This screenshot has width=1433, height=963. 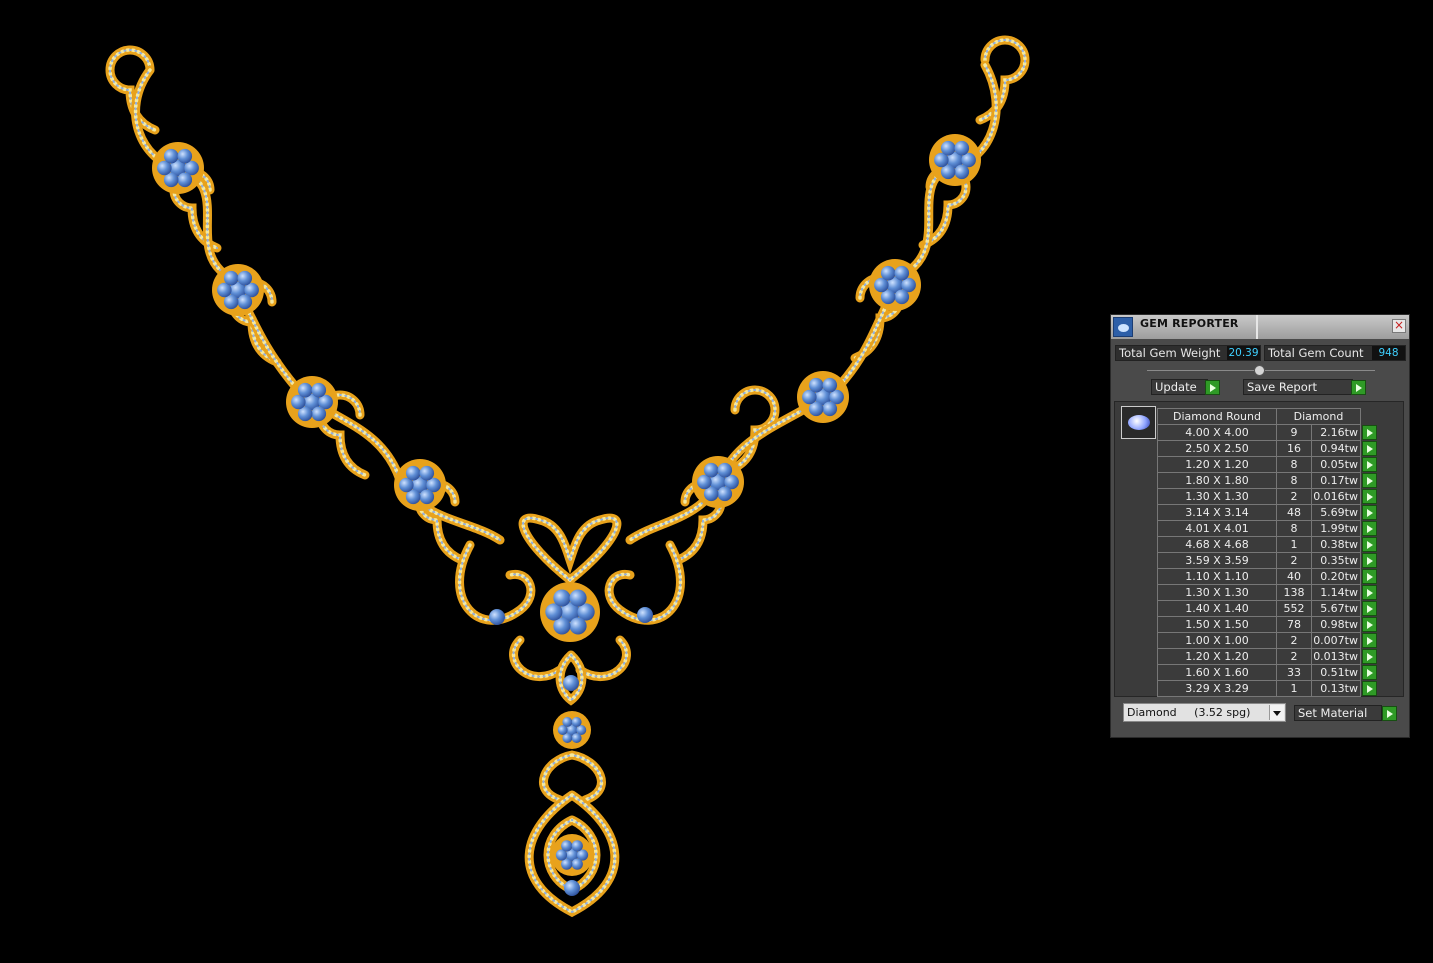 I want to click on chevron-down-icon, so click(x=1276, y=712).